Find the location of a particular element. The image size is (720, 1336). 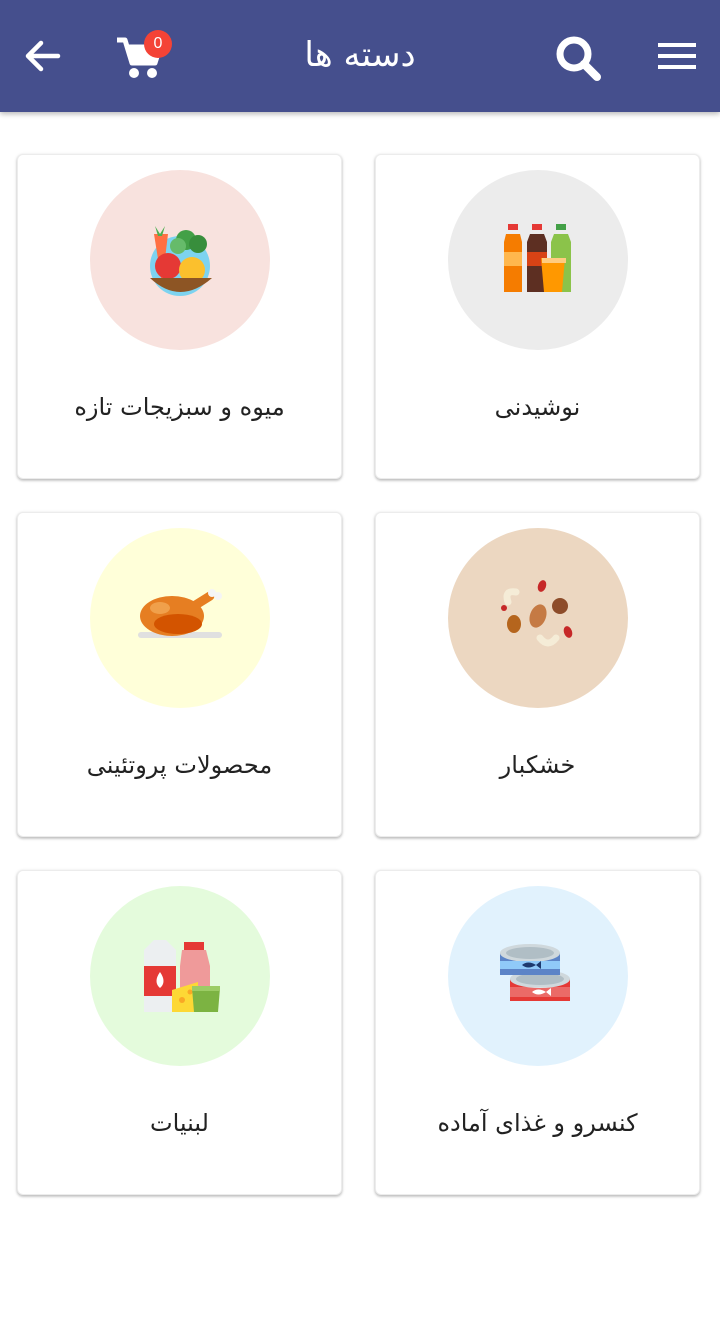

category-card-canned-food: کنسرو و غذای آماده is located at coordinates (537, 1032).